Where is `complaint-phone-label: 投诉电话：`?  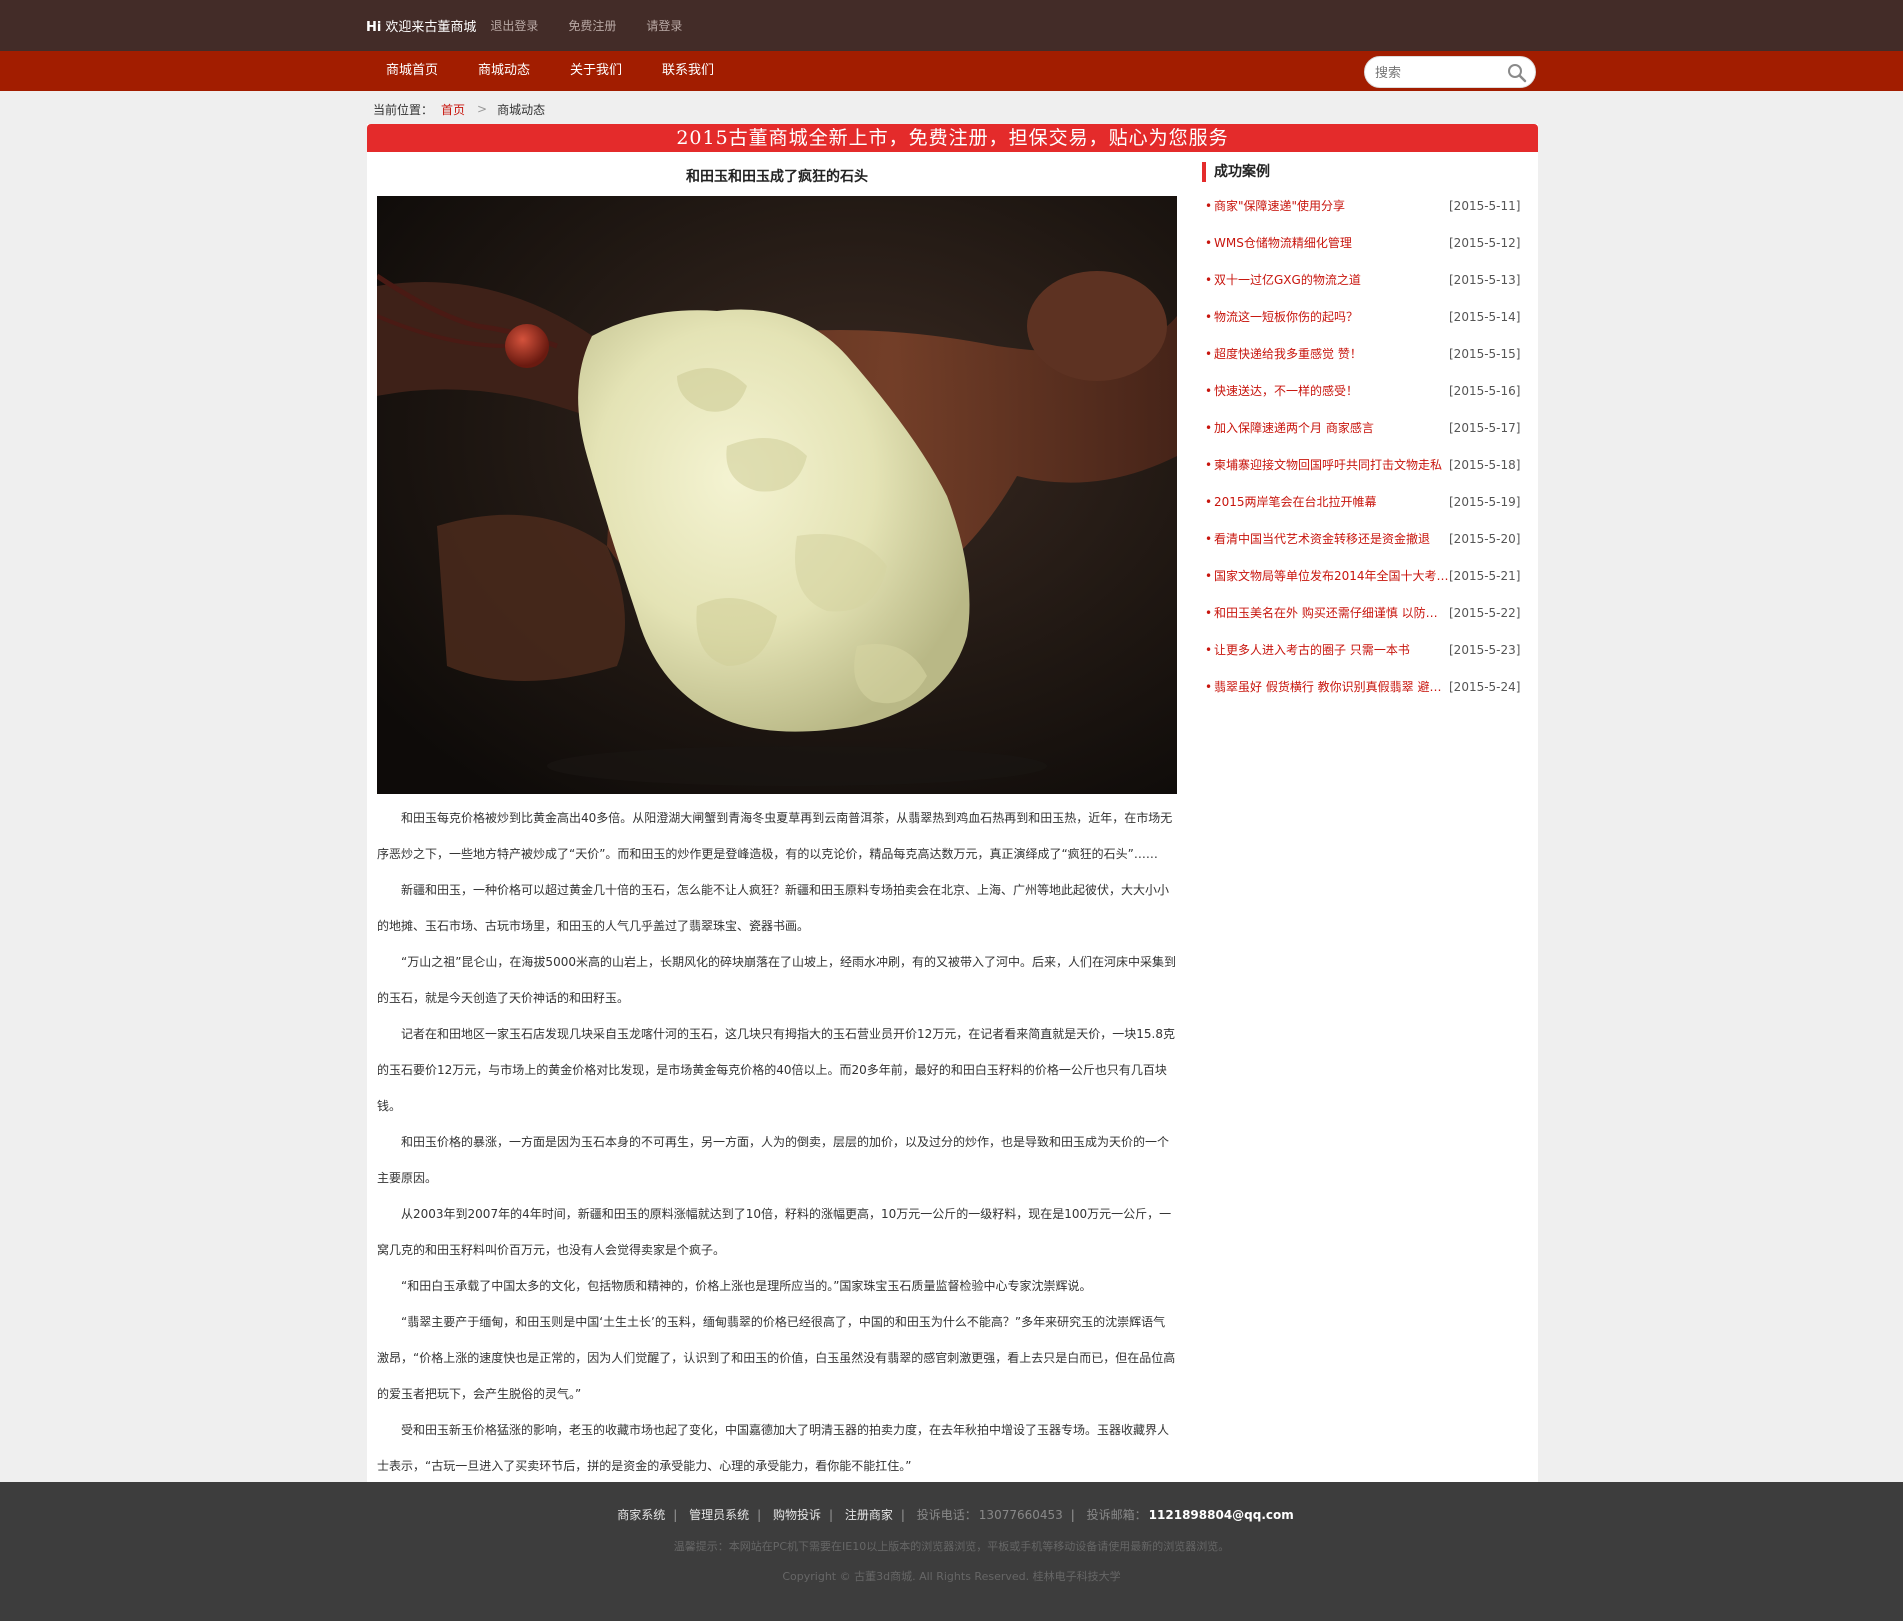
complaint-phone-label: 投诉电话： is located at coordinates (946, 1515).